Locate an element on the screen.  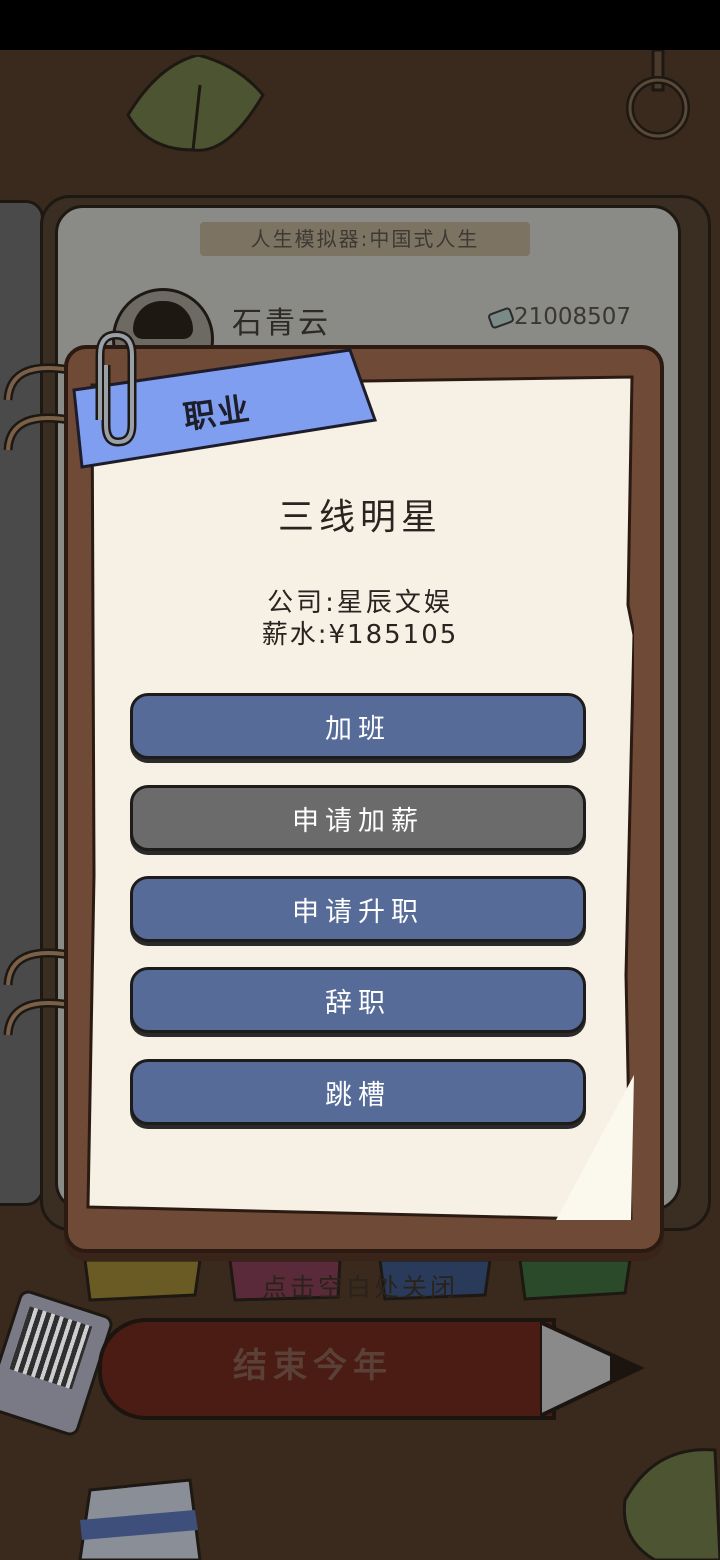
change-job-button: 跳槽 is located at coordinates (358, 1092).